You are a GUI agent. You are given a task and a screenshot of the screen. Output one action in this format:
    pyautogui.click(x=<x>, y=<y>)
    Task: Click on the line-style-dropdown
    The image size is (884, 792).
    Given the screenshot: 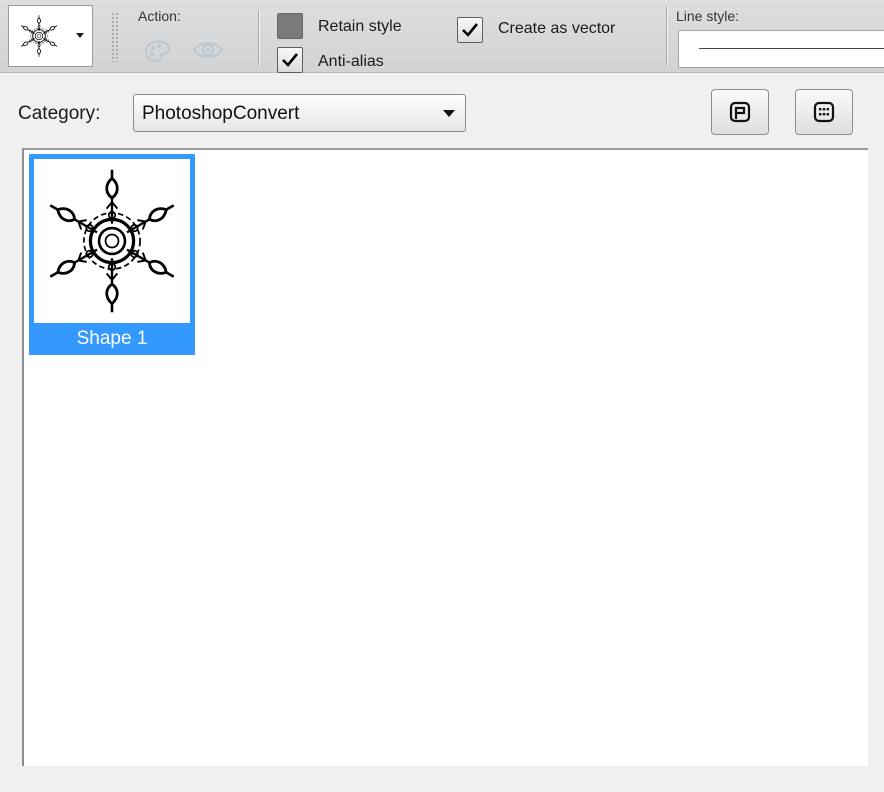 What is the action you would take?
    pyautogui.click(x=781, y=49)
    